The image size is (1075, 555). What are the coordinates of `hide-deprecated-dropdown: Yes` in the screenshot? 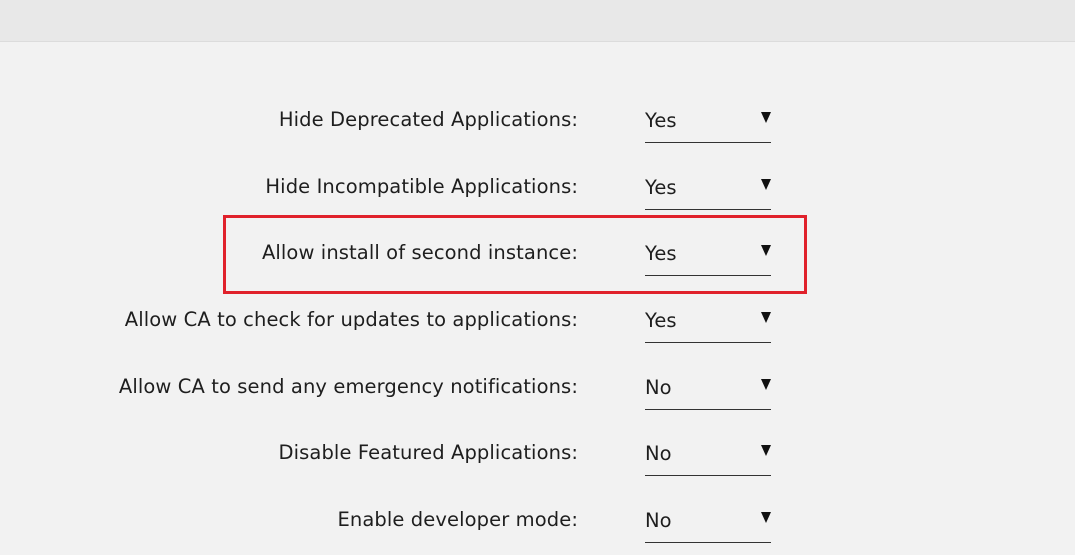 It's located at (708, 122).